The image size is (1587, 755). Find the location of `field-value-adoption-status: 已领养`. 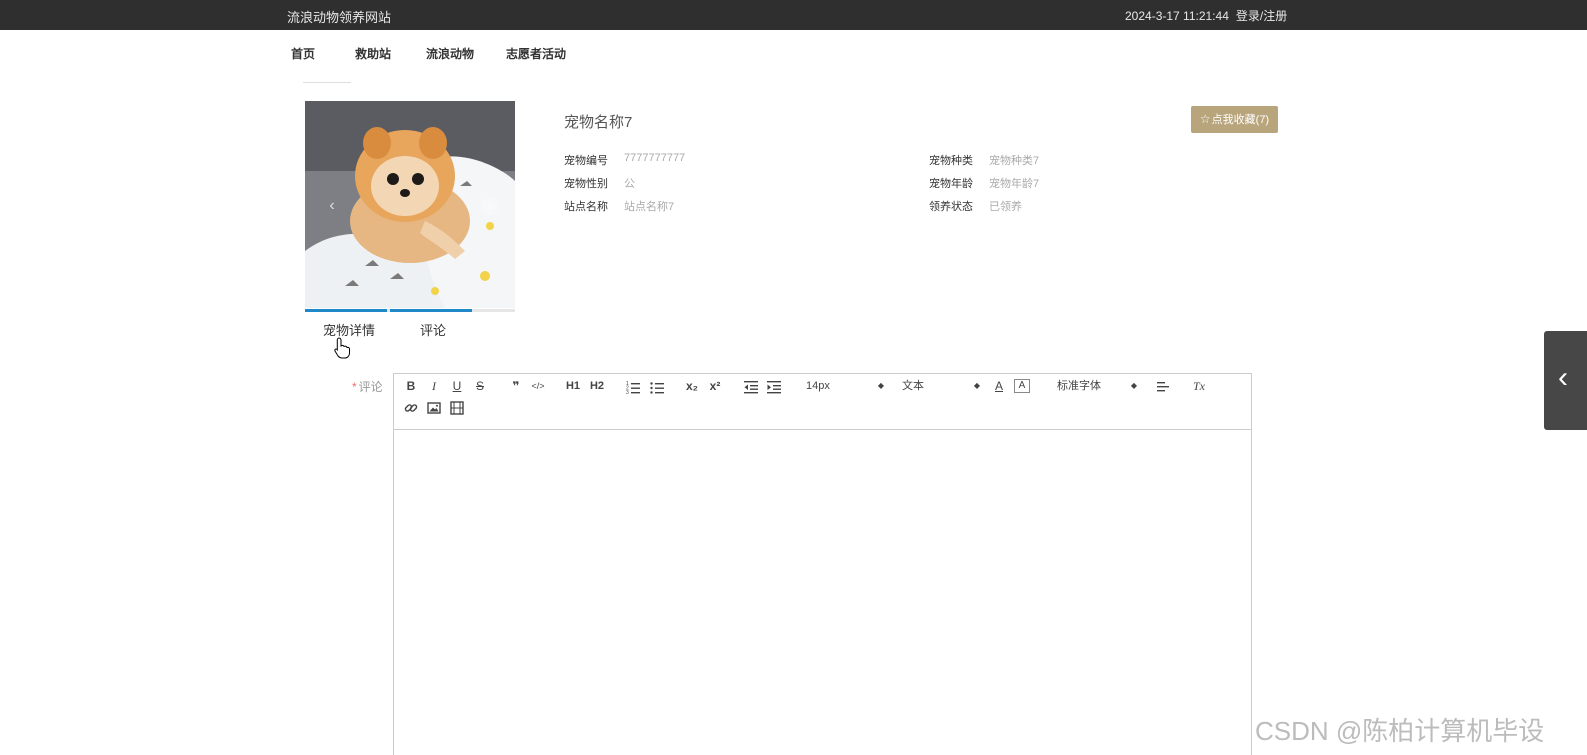

field-value-adoption-status: 已领养 is located at coordinates (1005, 207).